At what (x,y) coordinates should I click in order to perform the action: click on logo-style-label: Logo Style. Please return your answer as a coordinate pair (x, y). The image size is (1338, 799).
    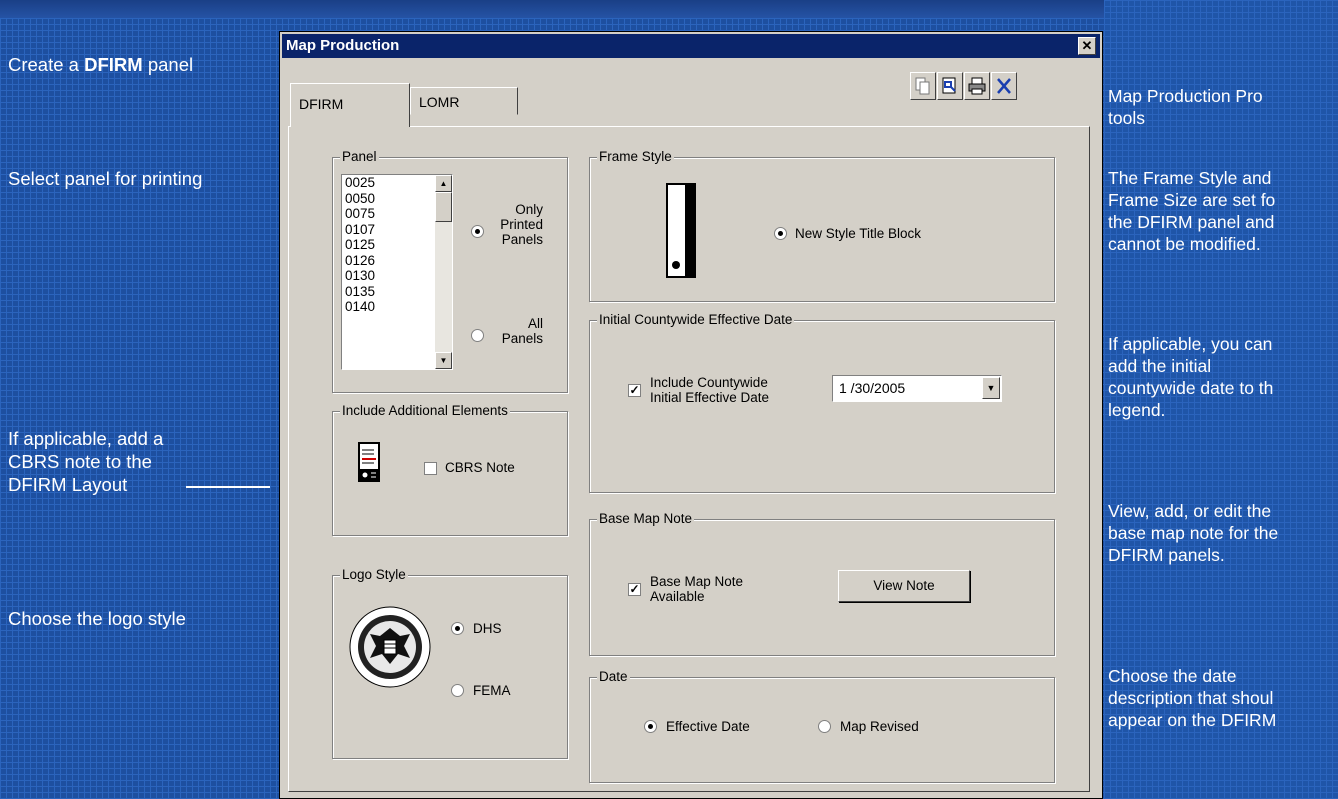
    Looking at the image, I should click on (374, 575).